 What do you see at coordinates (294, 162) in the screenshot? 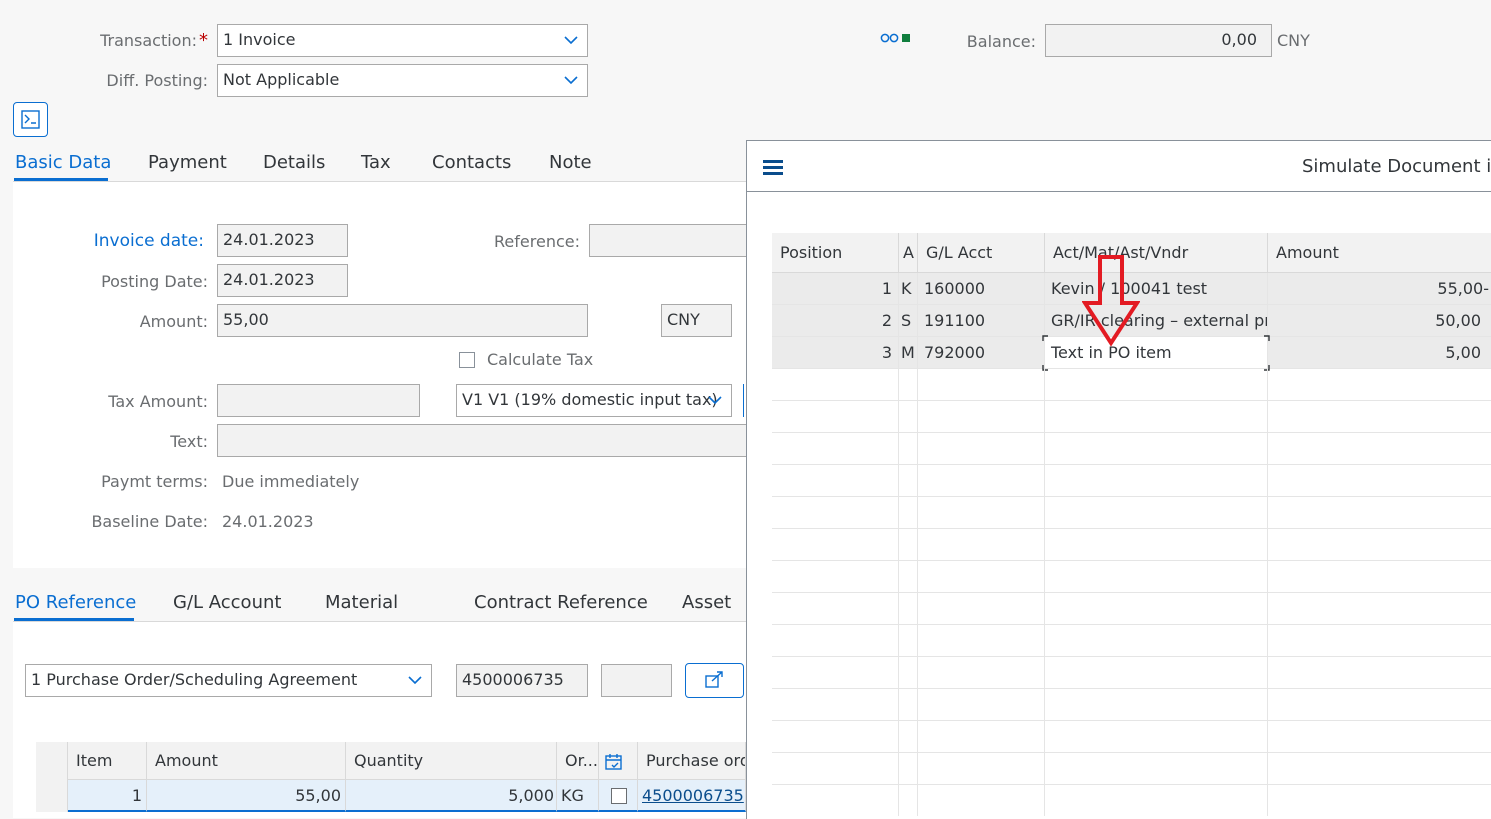
I see `tab-details: Details` at bounding box center [294, 162].